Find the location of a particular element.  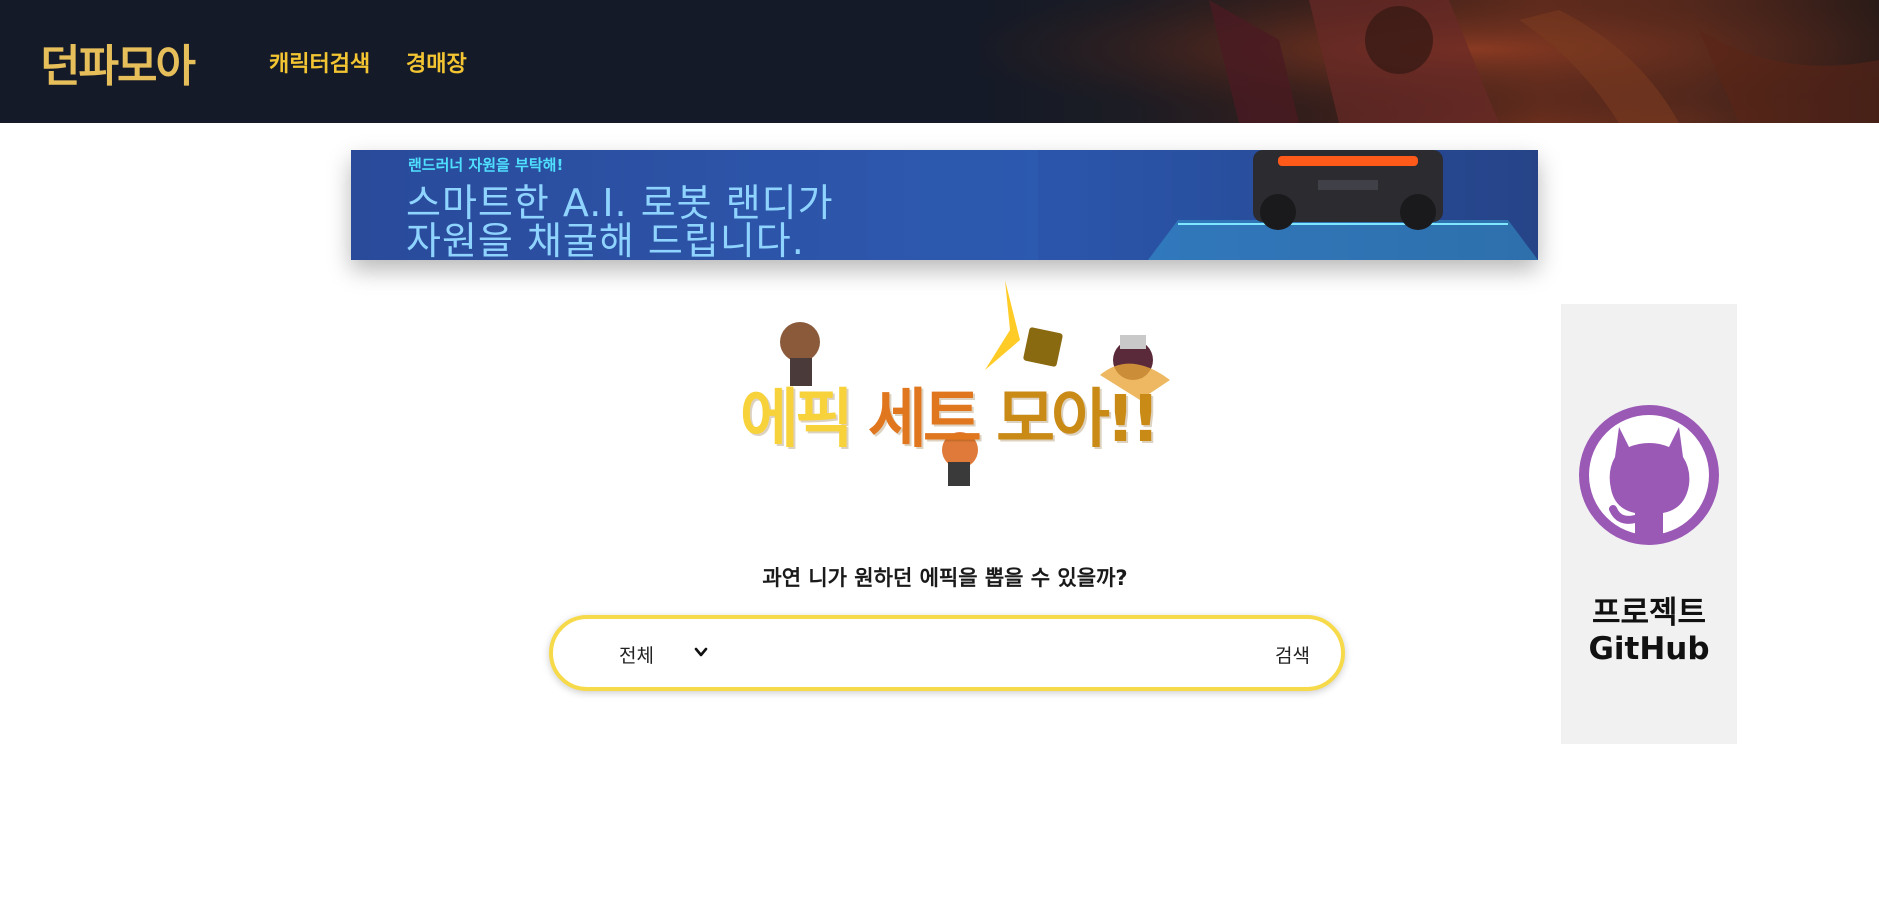

nav-auction-house: 경매장 is located at coordinates (436, 62).